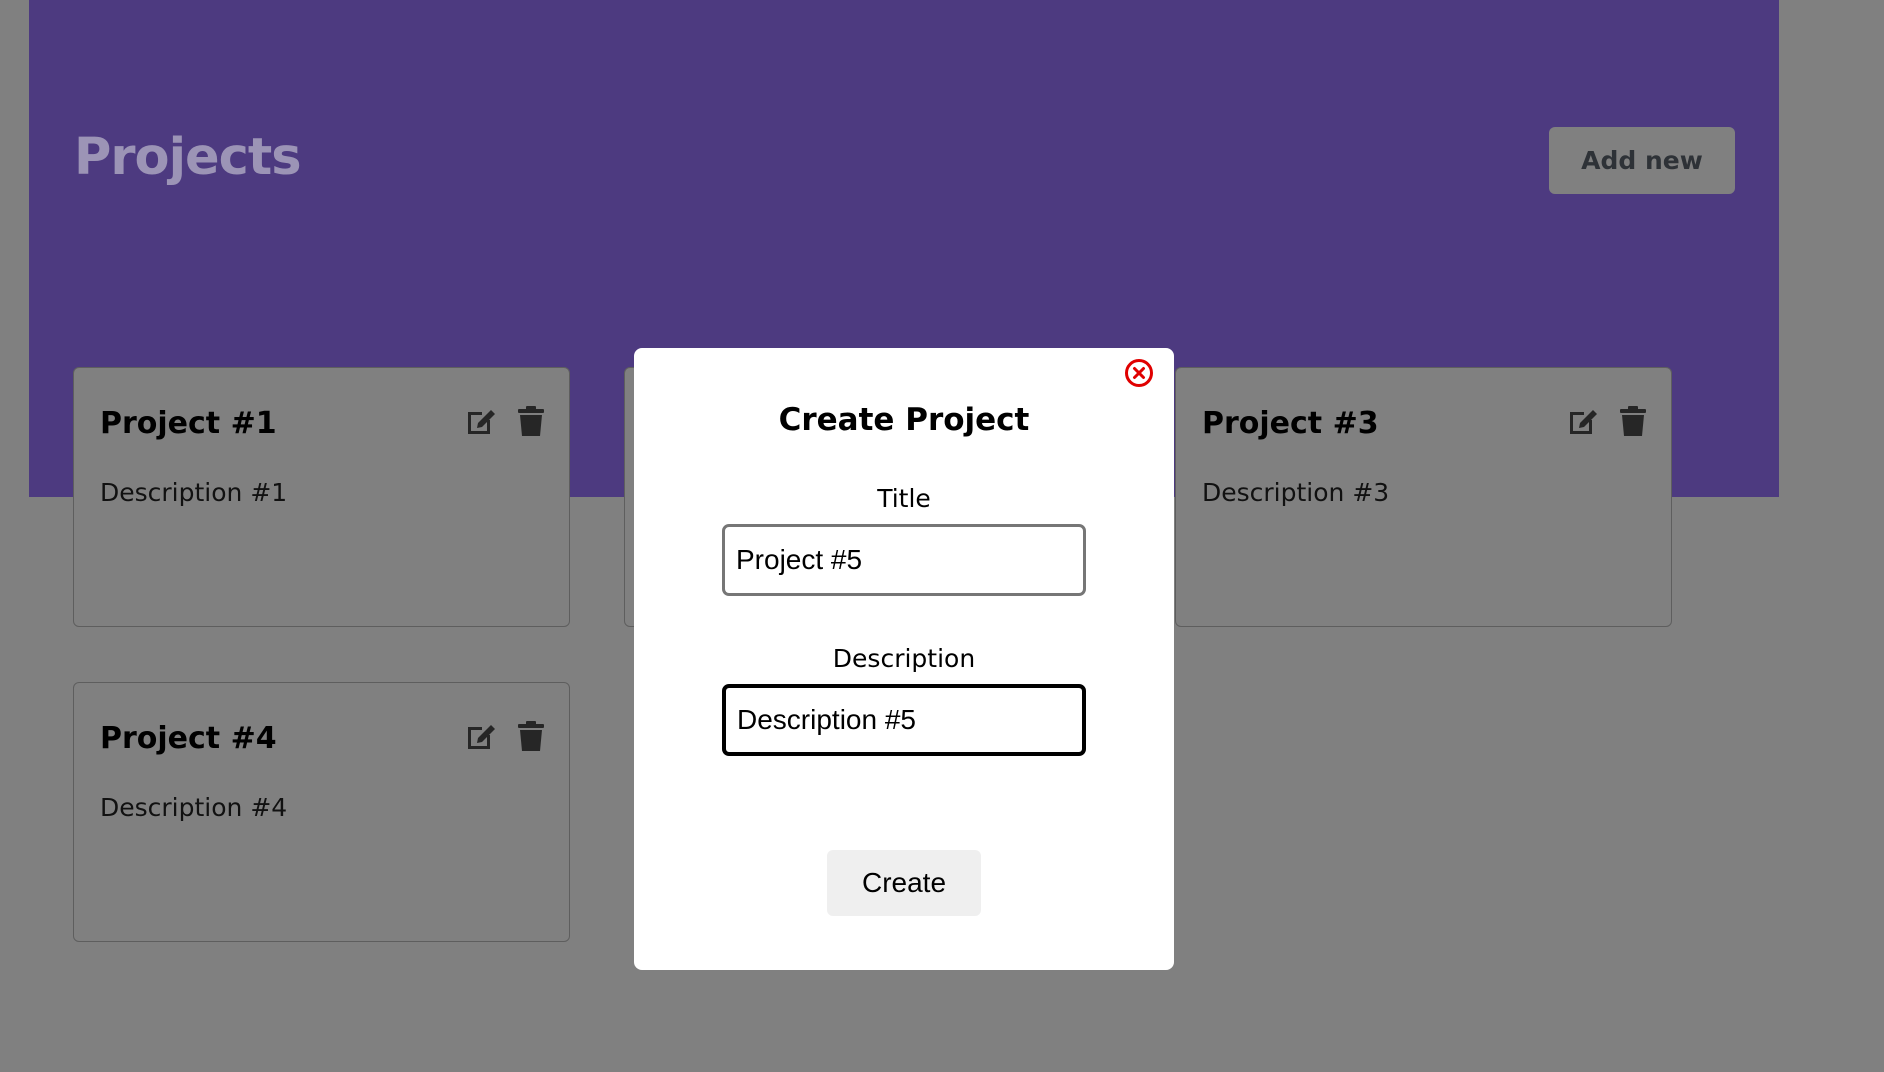 Image resolution: width=1884 pixels, height=1072 pixels. What do you see at coordinates (1423, 497) in the screenshot?
I see `project-card: Project #3 Description #3` at bounding box center [1423, 497].